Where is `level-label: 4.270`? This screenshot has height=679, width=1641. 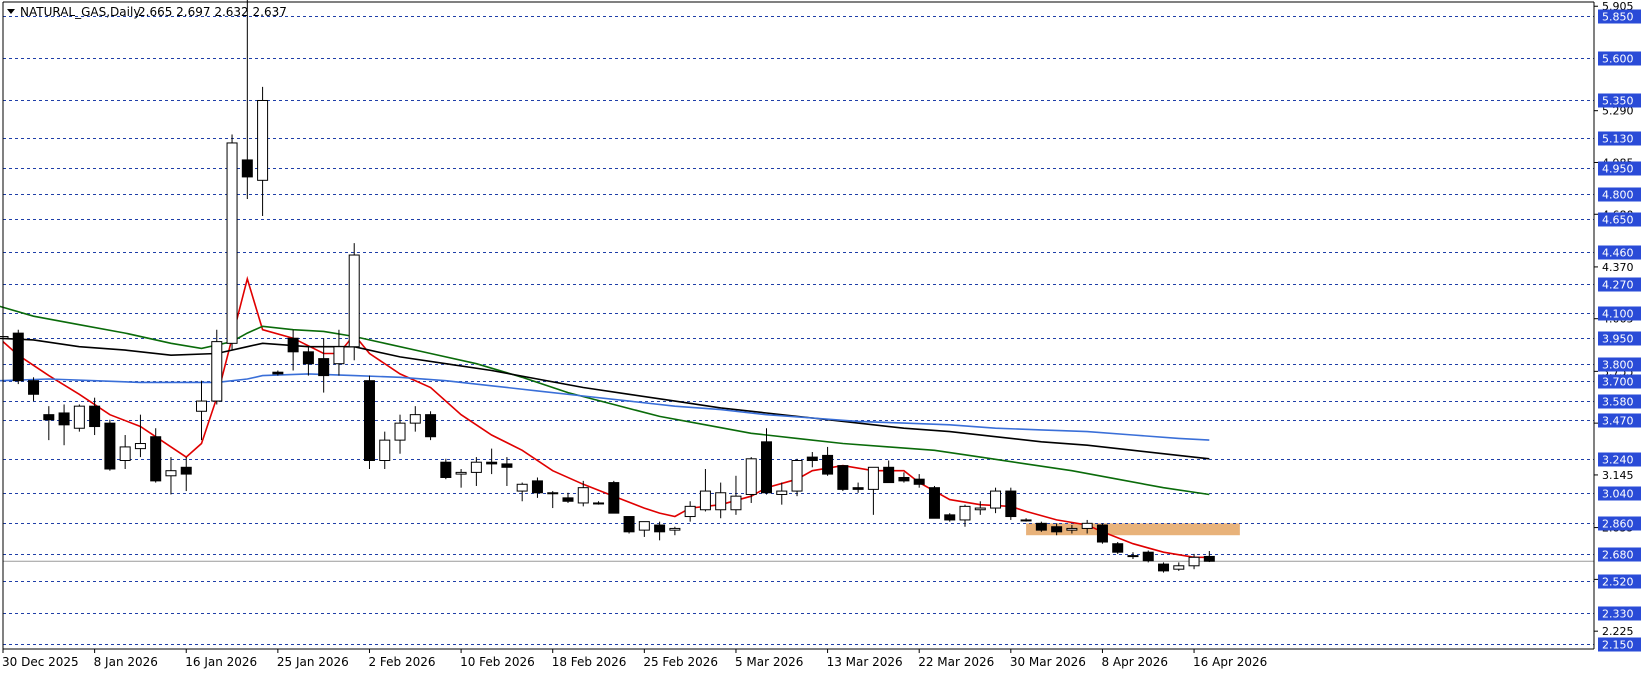
level-label: 4.270 is located at coordinates (1618, 285).